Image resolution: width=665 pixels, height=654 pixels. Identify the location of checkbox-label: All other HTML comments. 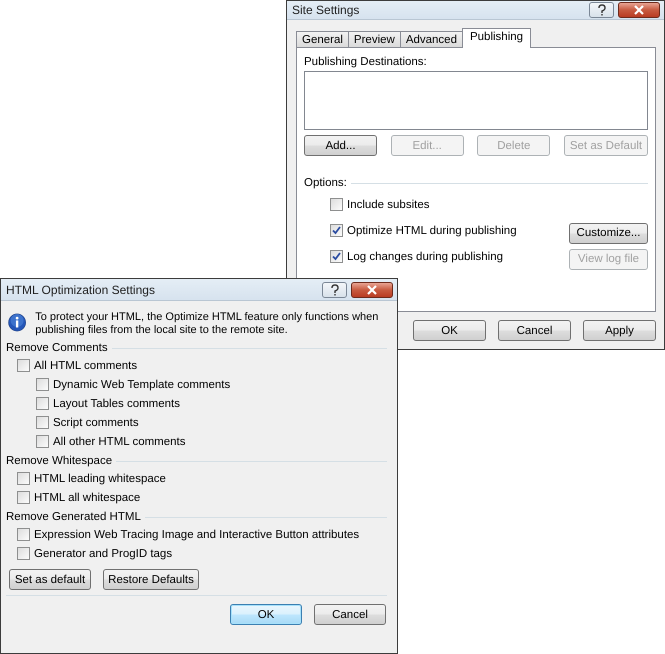
(119, 442).